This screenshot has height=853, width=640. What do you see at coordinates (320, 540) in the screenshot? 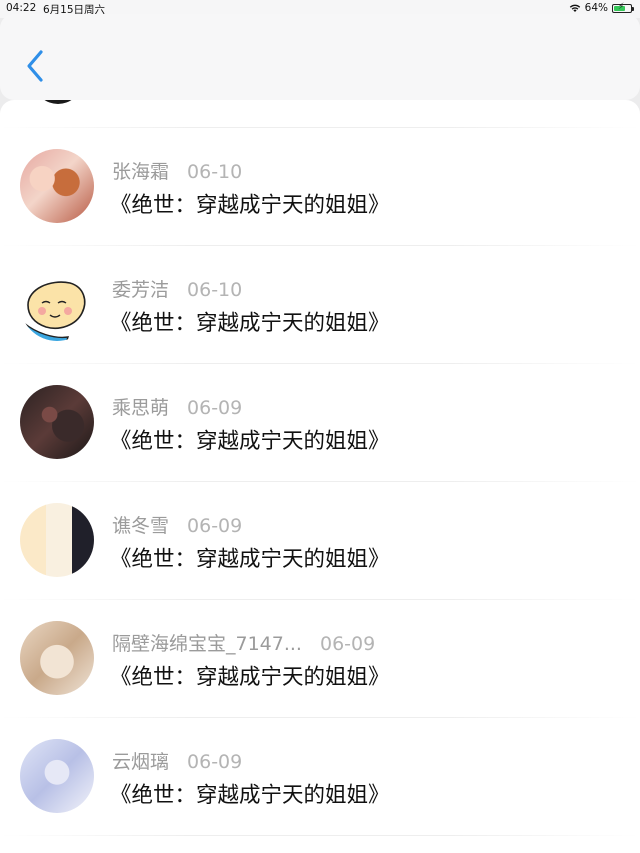
I see `list-item: 谯冬雪 06-09 《绝世：穿越成宁天的姐姐》` at bounding box center [320, 540].